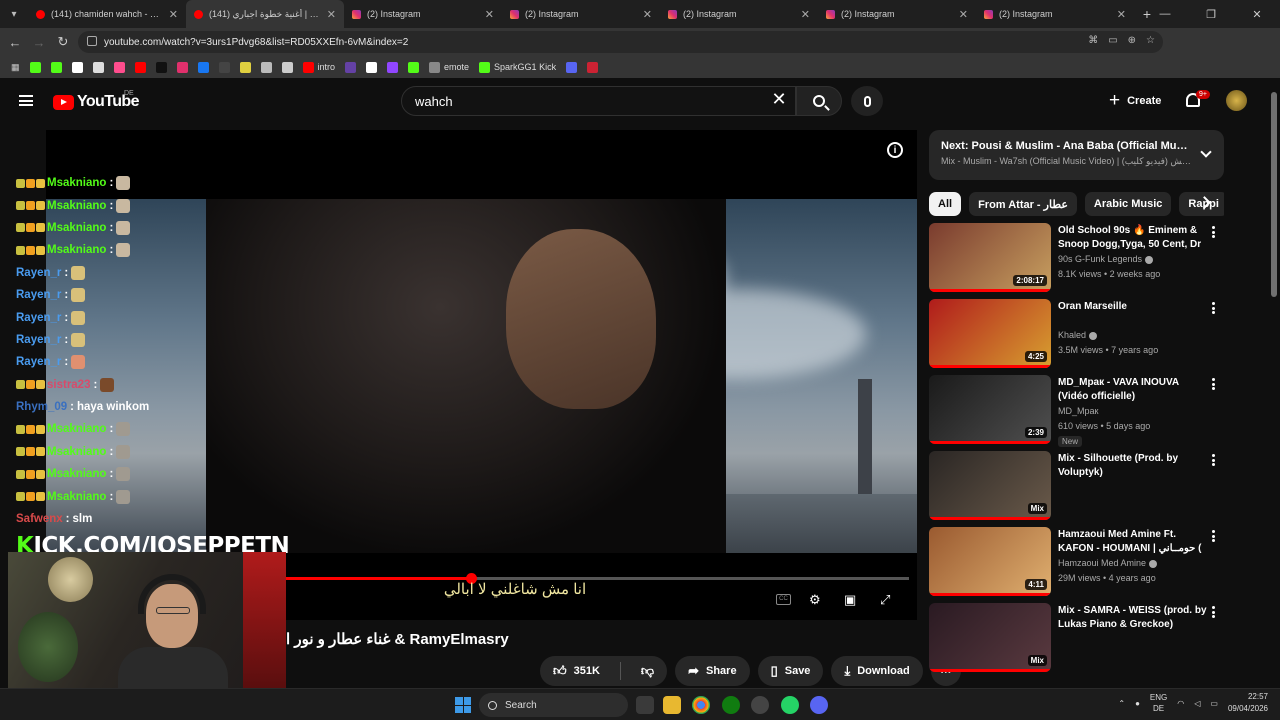 Image resolution: width=1280 pixels, height=720 pixels. Describe the element at coordinates (647, 671) in the screenshot. I see `dislike-button: 👎︎` at that location.